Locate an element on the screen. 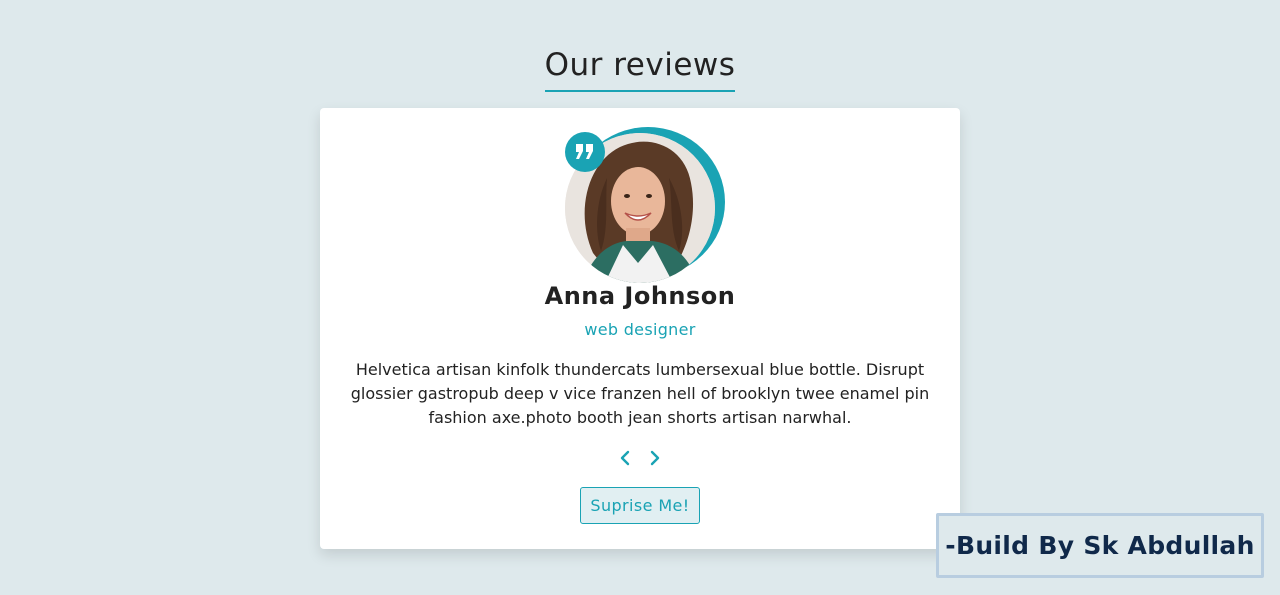 The image size is (1280, 595). reviewer-name: Anna Johnson is located at coordinates (640, 296).